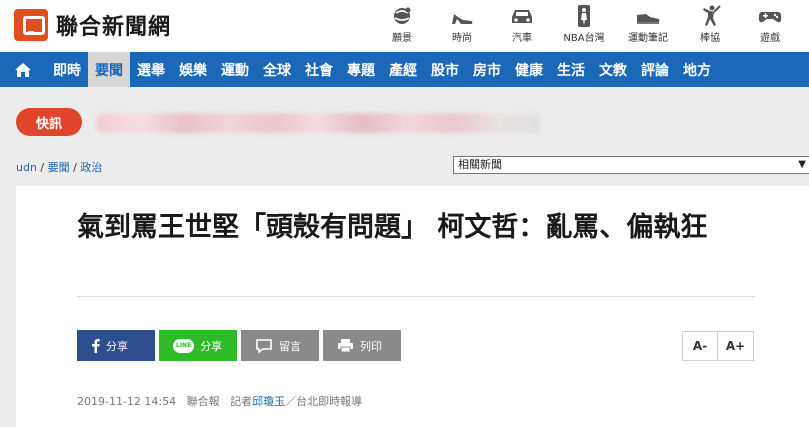  I want to click on nav-item-global: 全球, so click(277, 69).